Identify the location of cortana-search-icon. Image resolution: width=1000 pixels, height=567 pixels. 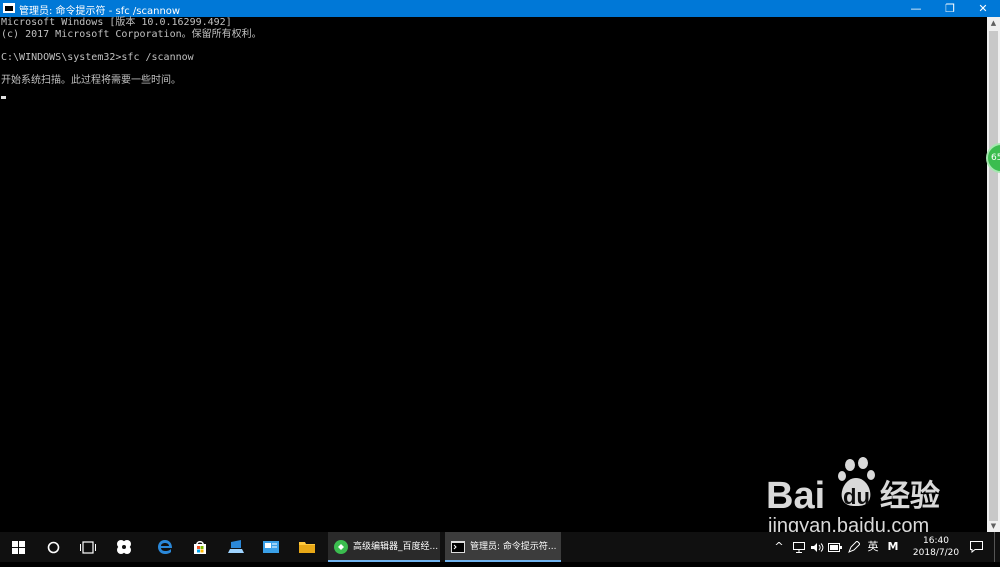
(53, 547).